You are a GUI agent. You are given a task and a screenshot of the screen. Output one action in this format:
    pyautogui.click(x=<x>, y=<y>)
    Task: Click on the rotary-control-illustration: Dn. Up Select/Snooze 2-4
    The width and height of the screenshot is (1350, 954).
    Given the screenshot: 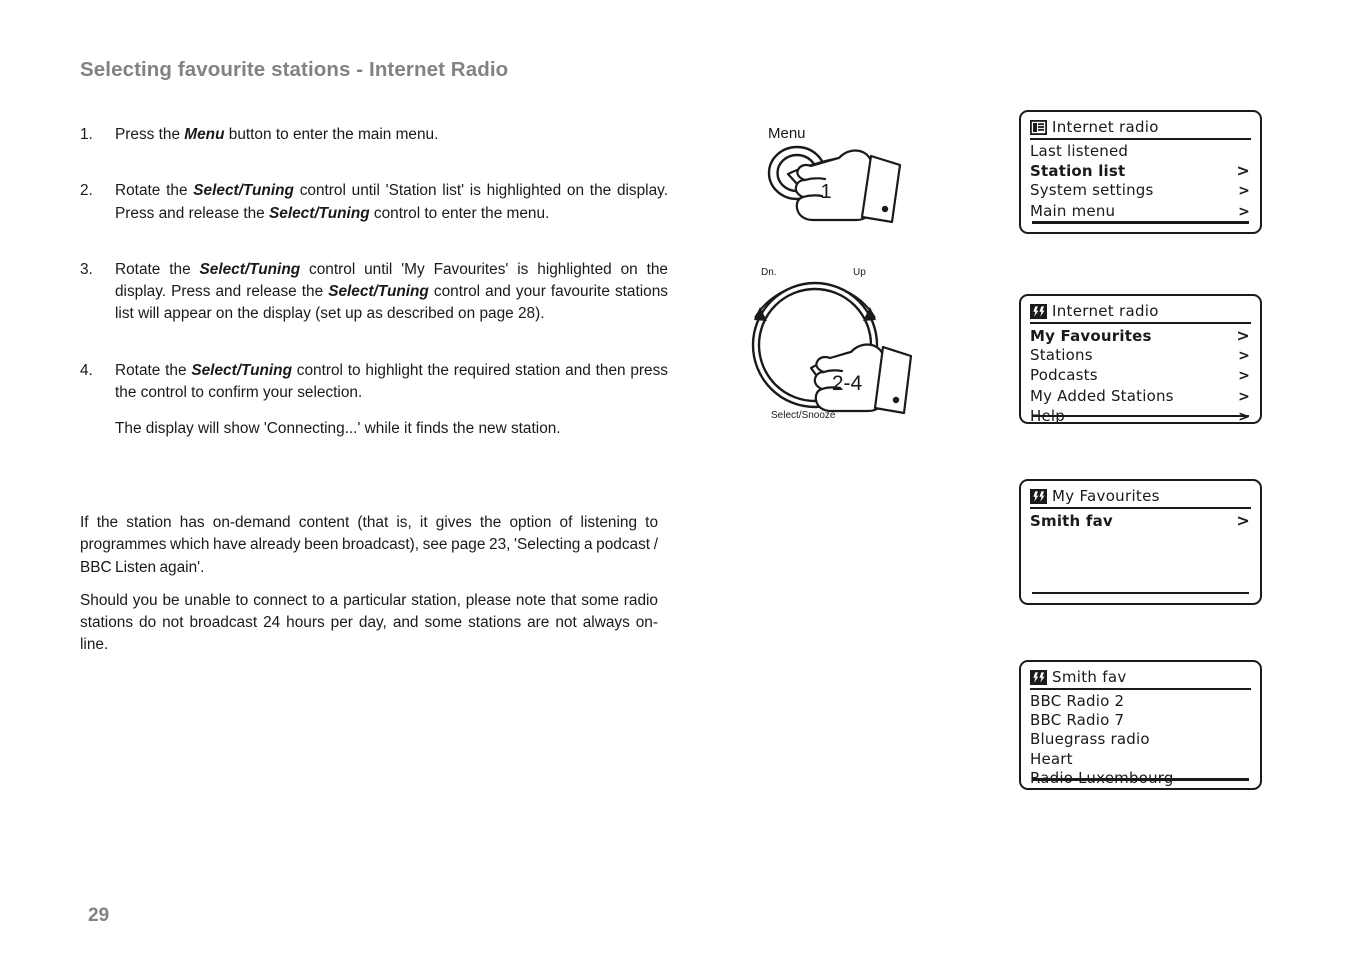 What is the action you would take?
    pyautogui.click(x=832, y=345)
    